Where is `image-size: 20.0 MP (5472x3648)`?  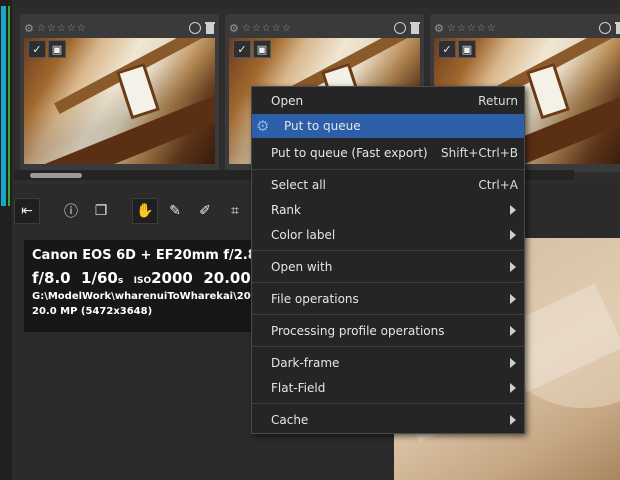 image-size: 20.0 MP (5472x3648) is located at coordinates (92, 311).